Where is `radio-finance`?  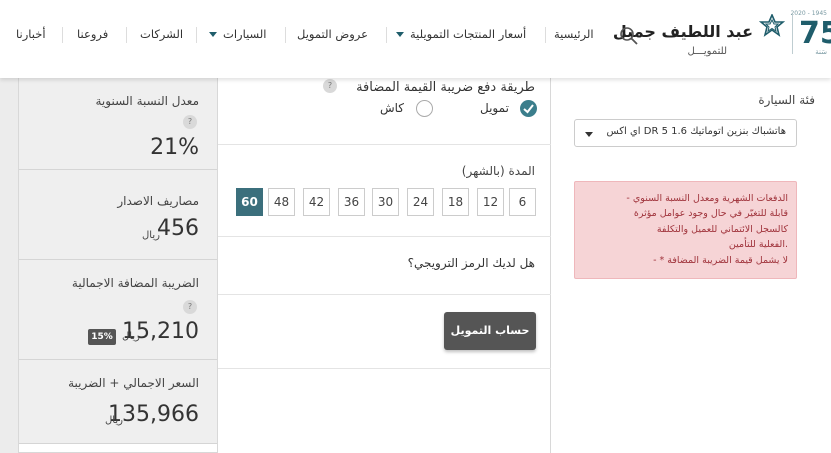 radio-finance is located at coordinates (528, 108).